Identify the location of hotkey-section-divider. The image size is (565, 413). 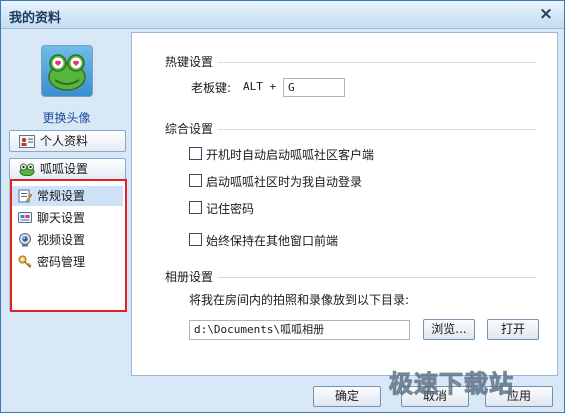
(377, 62).